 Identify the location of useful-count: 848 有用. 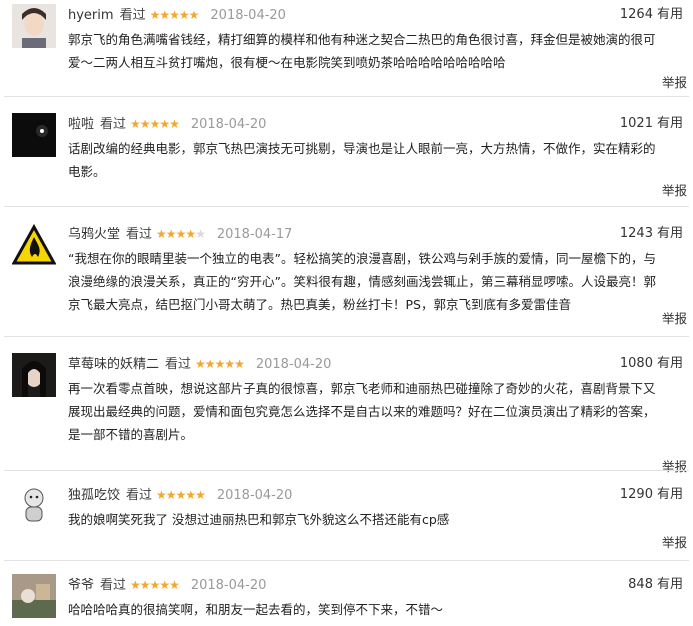
(655, 585).